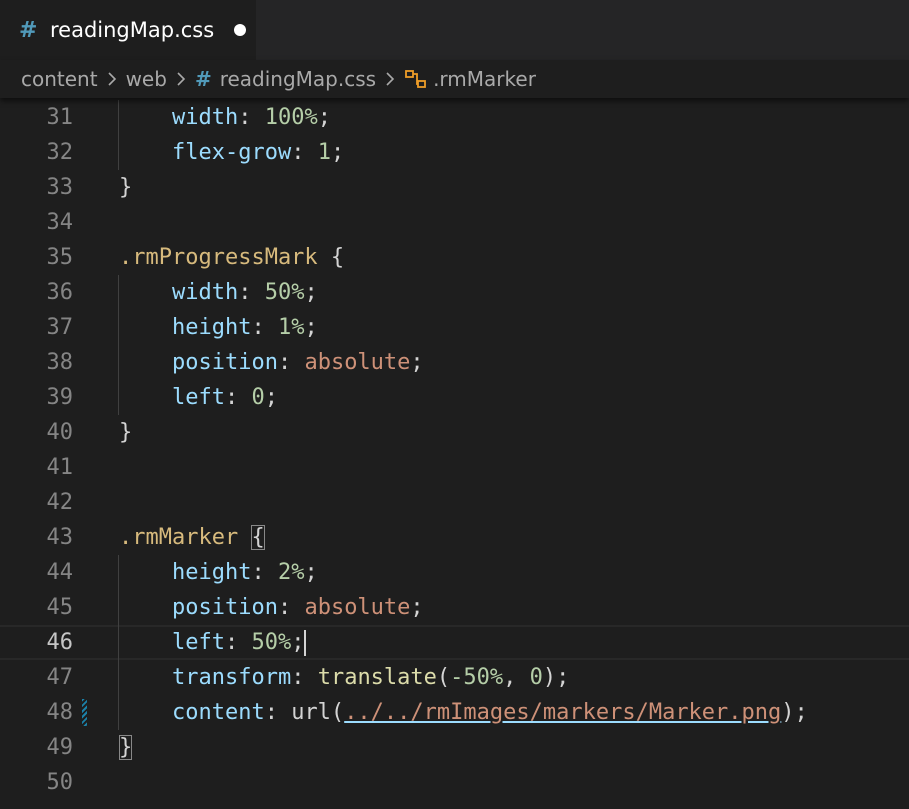 The height and width of the screenshot is (809, 909). I want to click on line-number: 36, so click(60, 292).